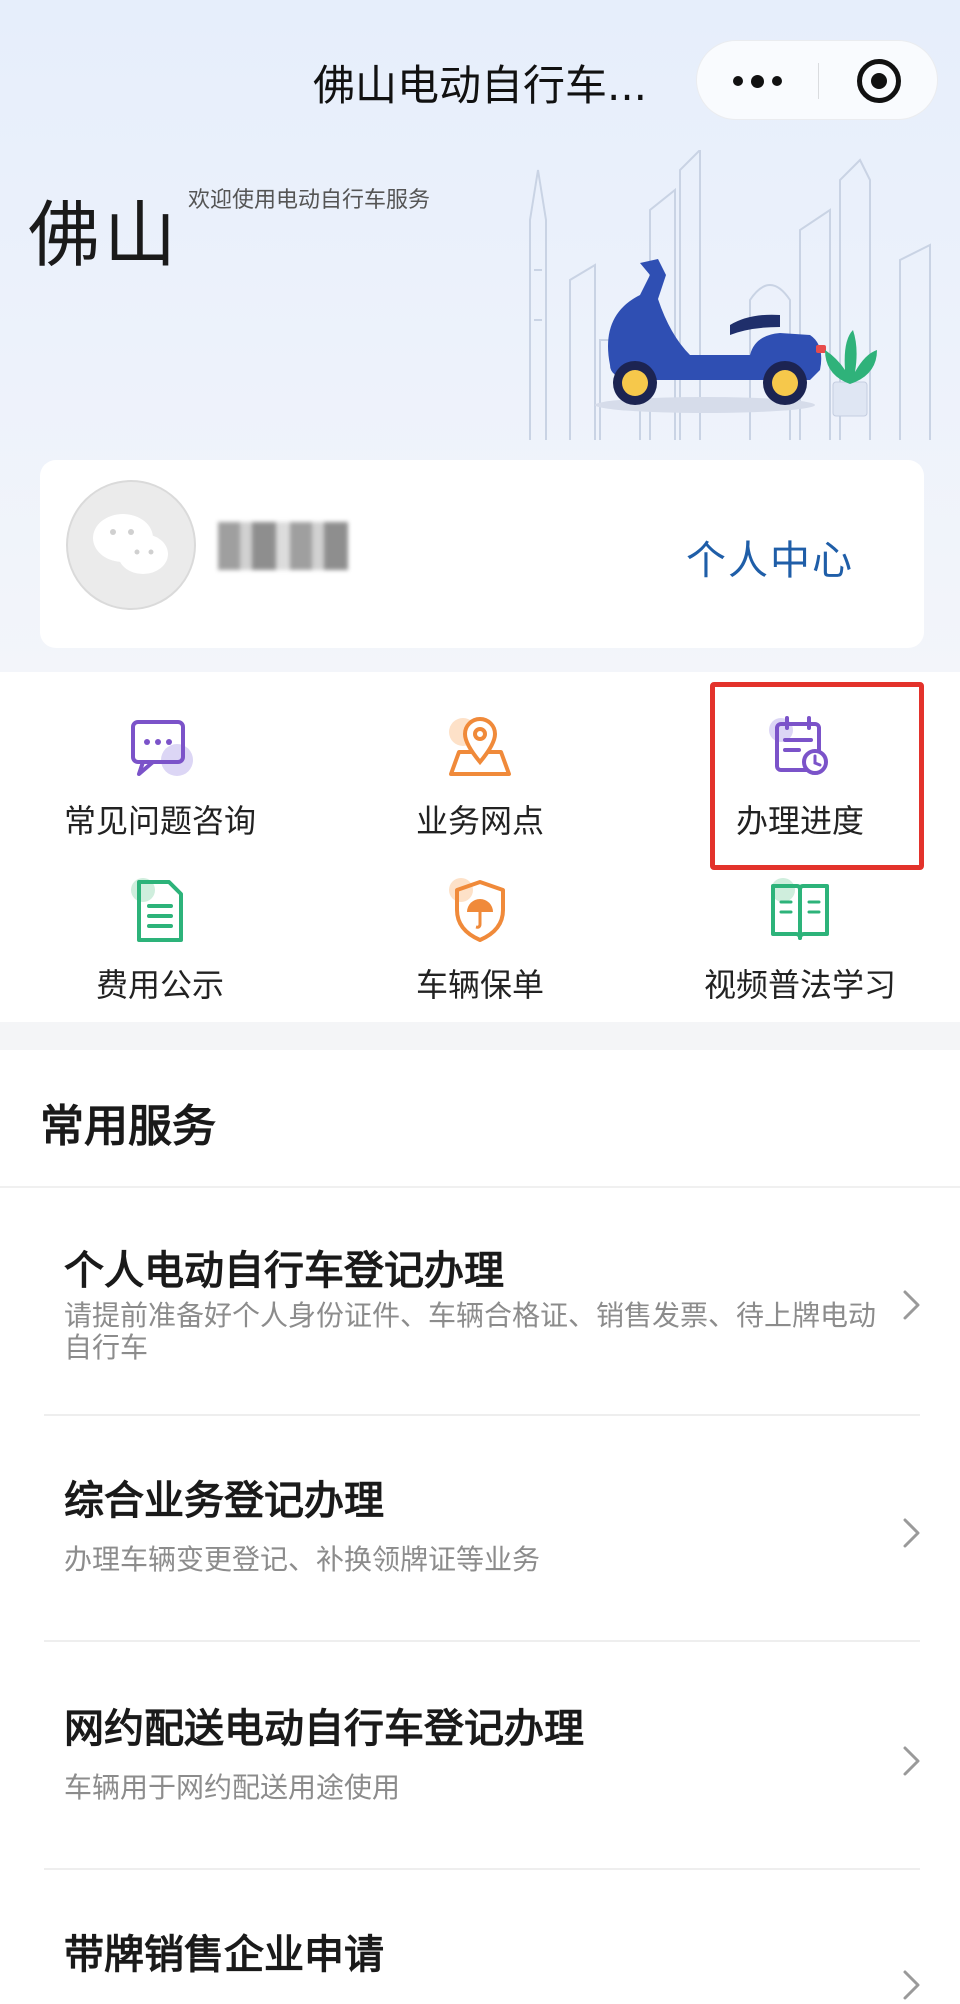 The width and height of the screenshot is (960, 2004). Describe the element at coordinates (224, 1955) in the screenshot. I see `service-title: 带牌销售企业申请` at that location.